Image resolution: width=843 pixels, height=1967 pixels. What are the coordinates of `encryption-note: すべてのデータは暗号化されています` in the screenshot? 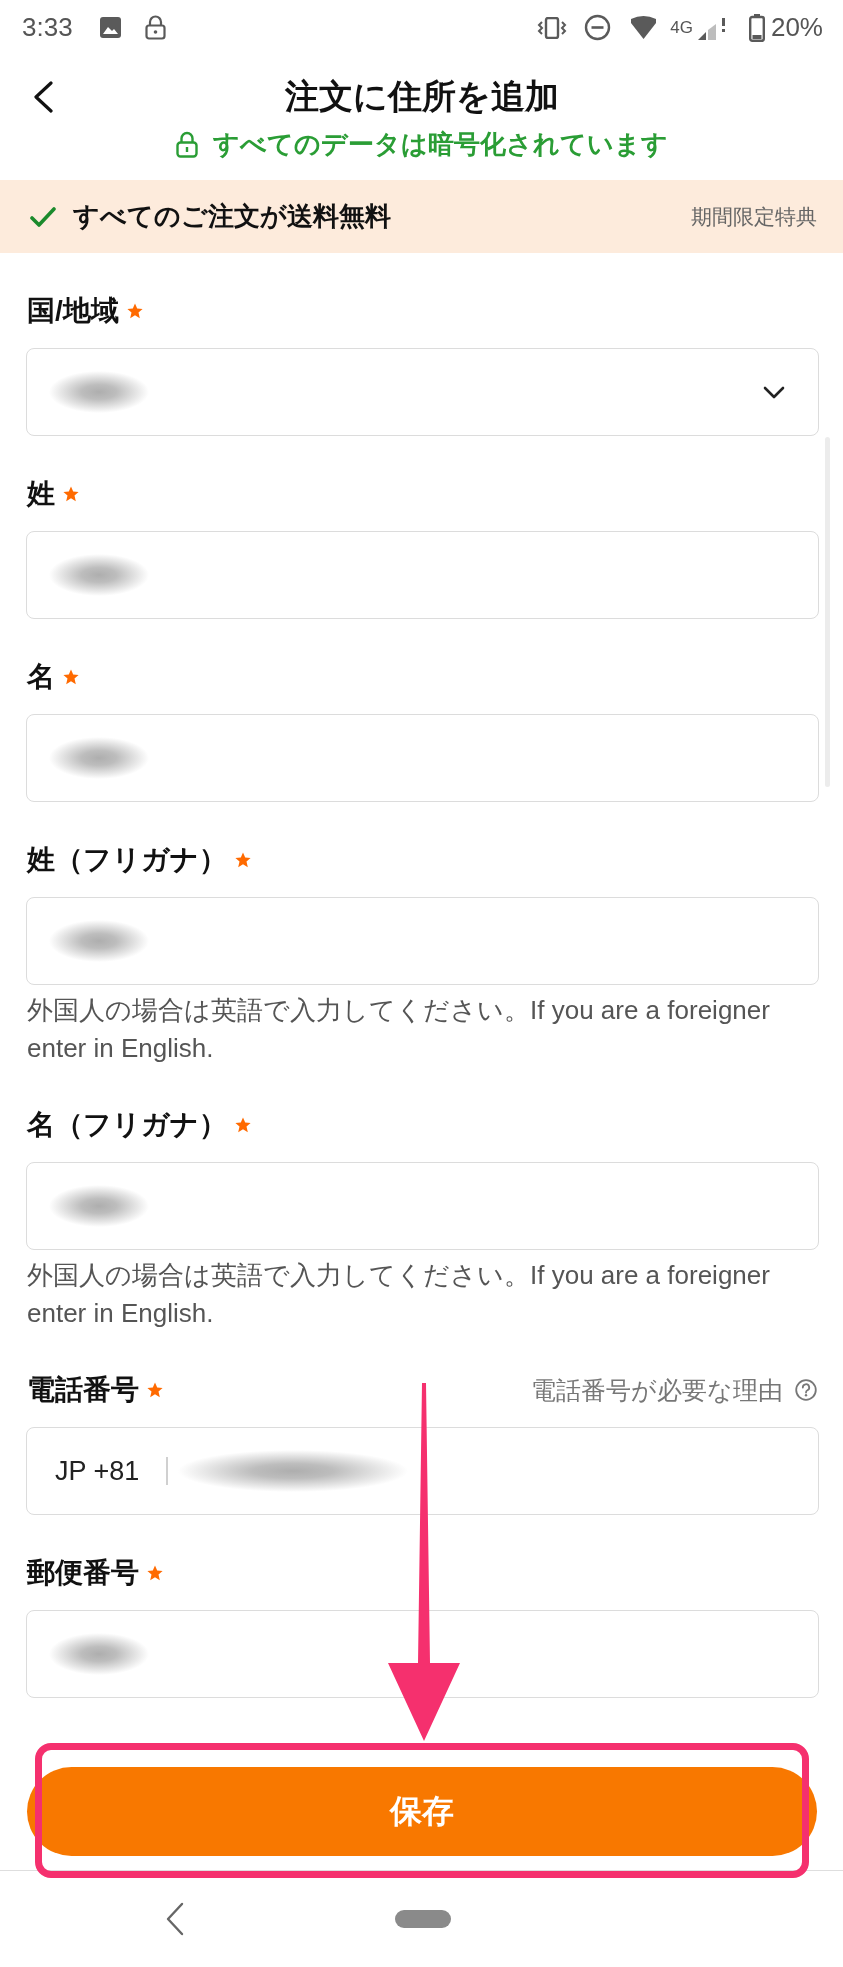 It's located at (440, 144).